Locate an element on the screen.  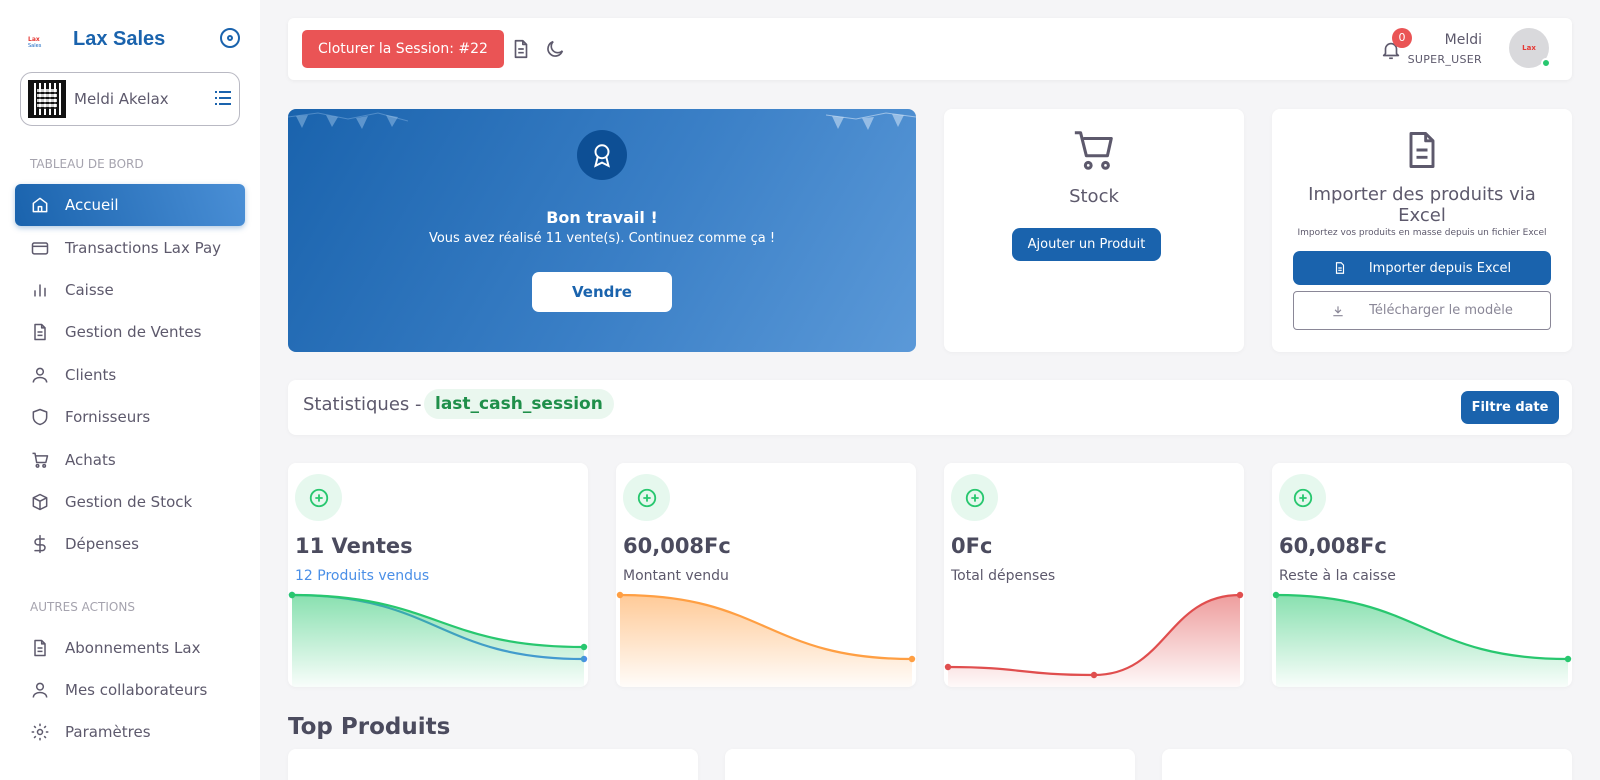
topbar-user-name: Meldi is located at coordinates (1463, 40).